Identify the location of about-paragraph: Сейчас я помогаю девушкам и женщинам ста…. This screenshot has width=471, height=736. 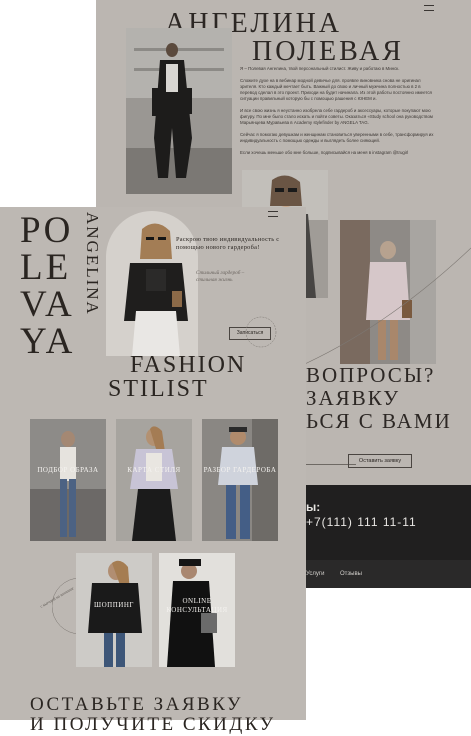
(337, 137).